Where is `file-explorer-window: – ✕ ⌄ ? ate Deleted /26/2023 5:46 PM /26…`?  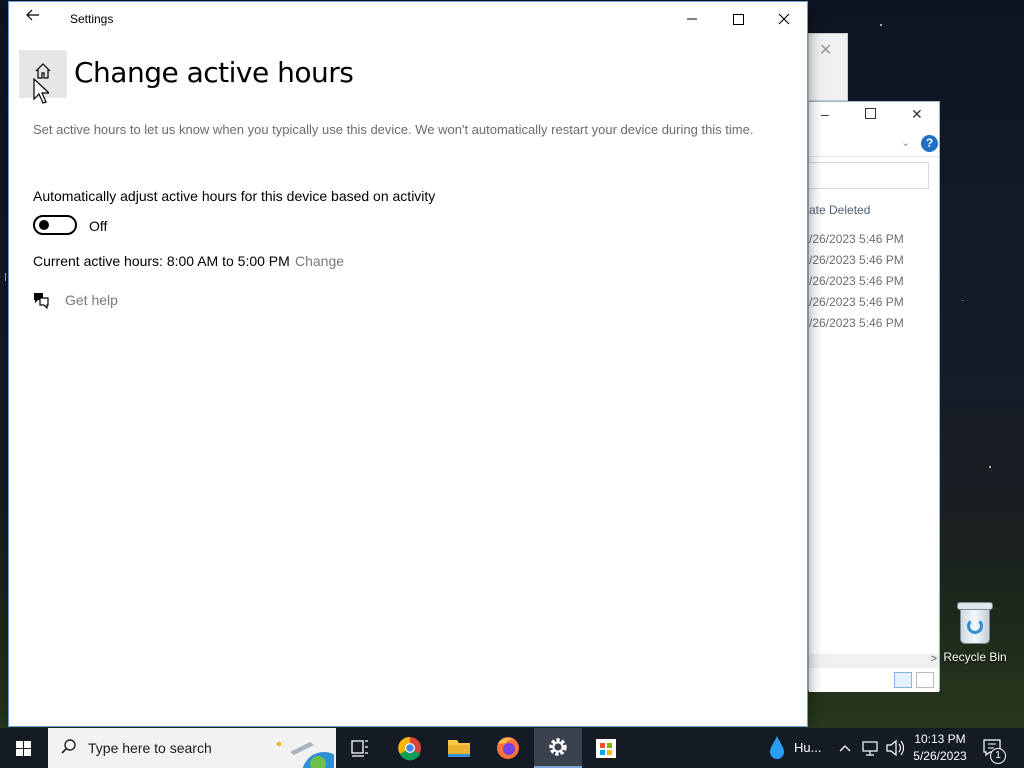 file-explorer-window: – ✕ ⌄ ? ate Deleted /26/2023 5:46 PM /26… is located at coordinates (874, 396).